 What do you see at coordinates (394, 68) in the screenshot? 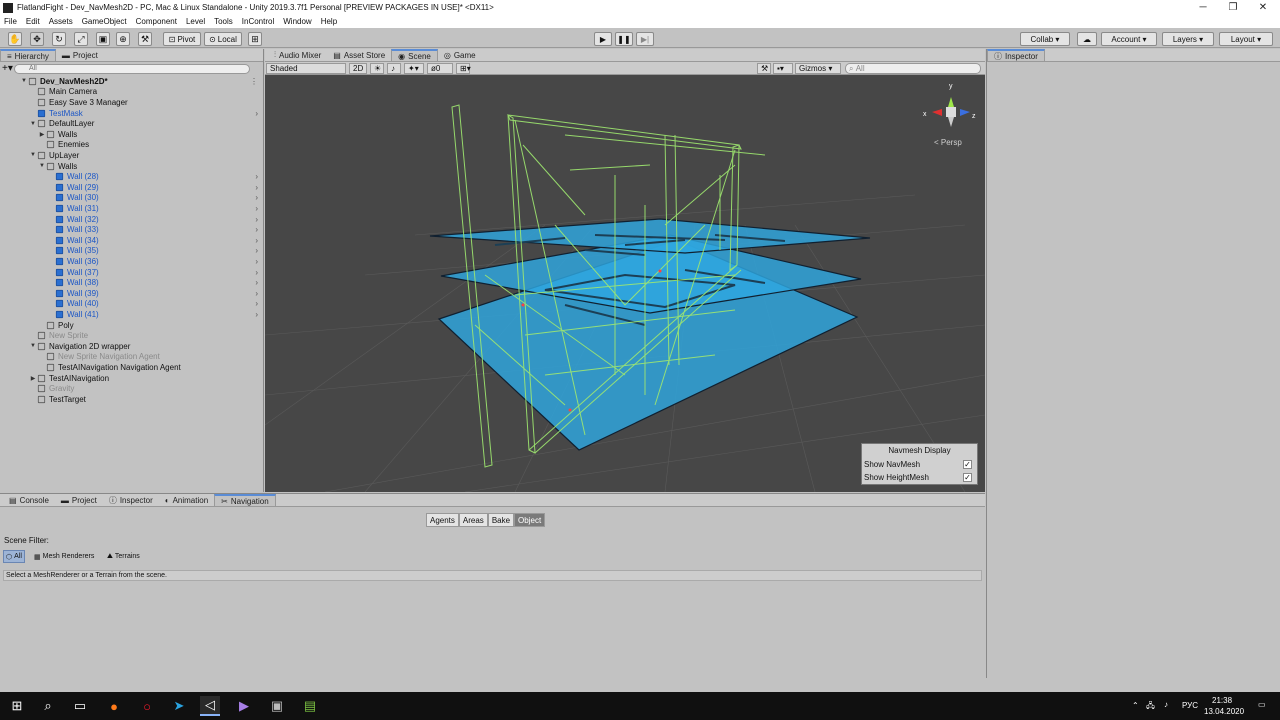
I see `audio-icon: ♪` at bounding box center [394, 68].